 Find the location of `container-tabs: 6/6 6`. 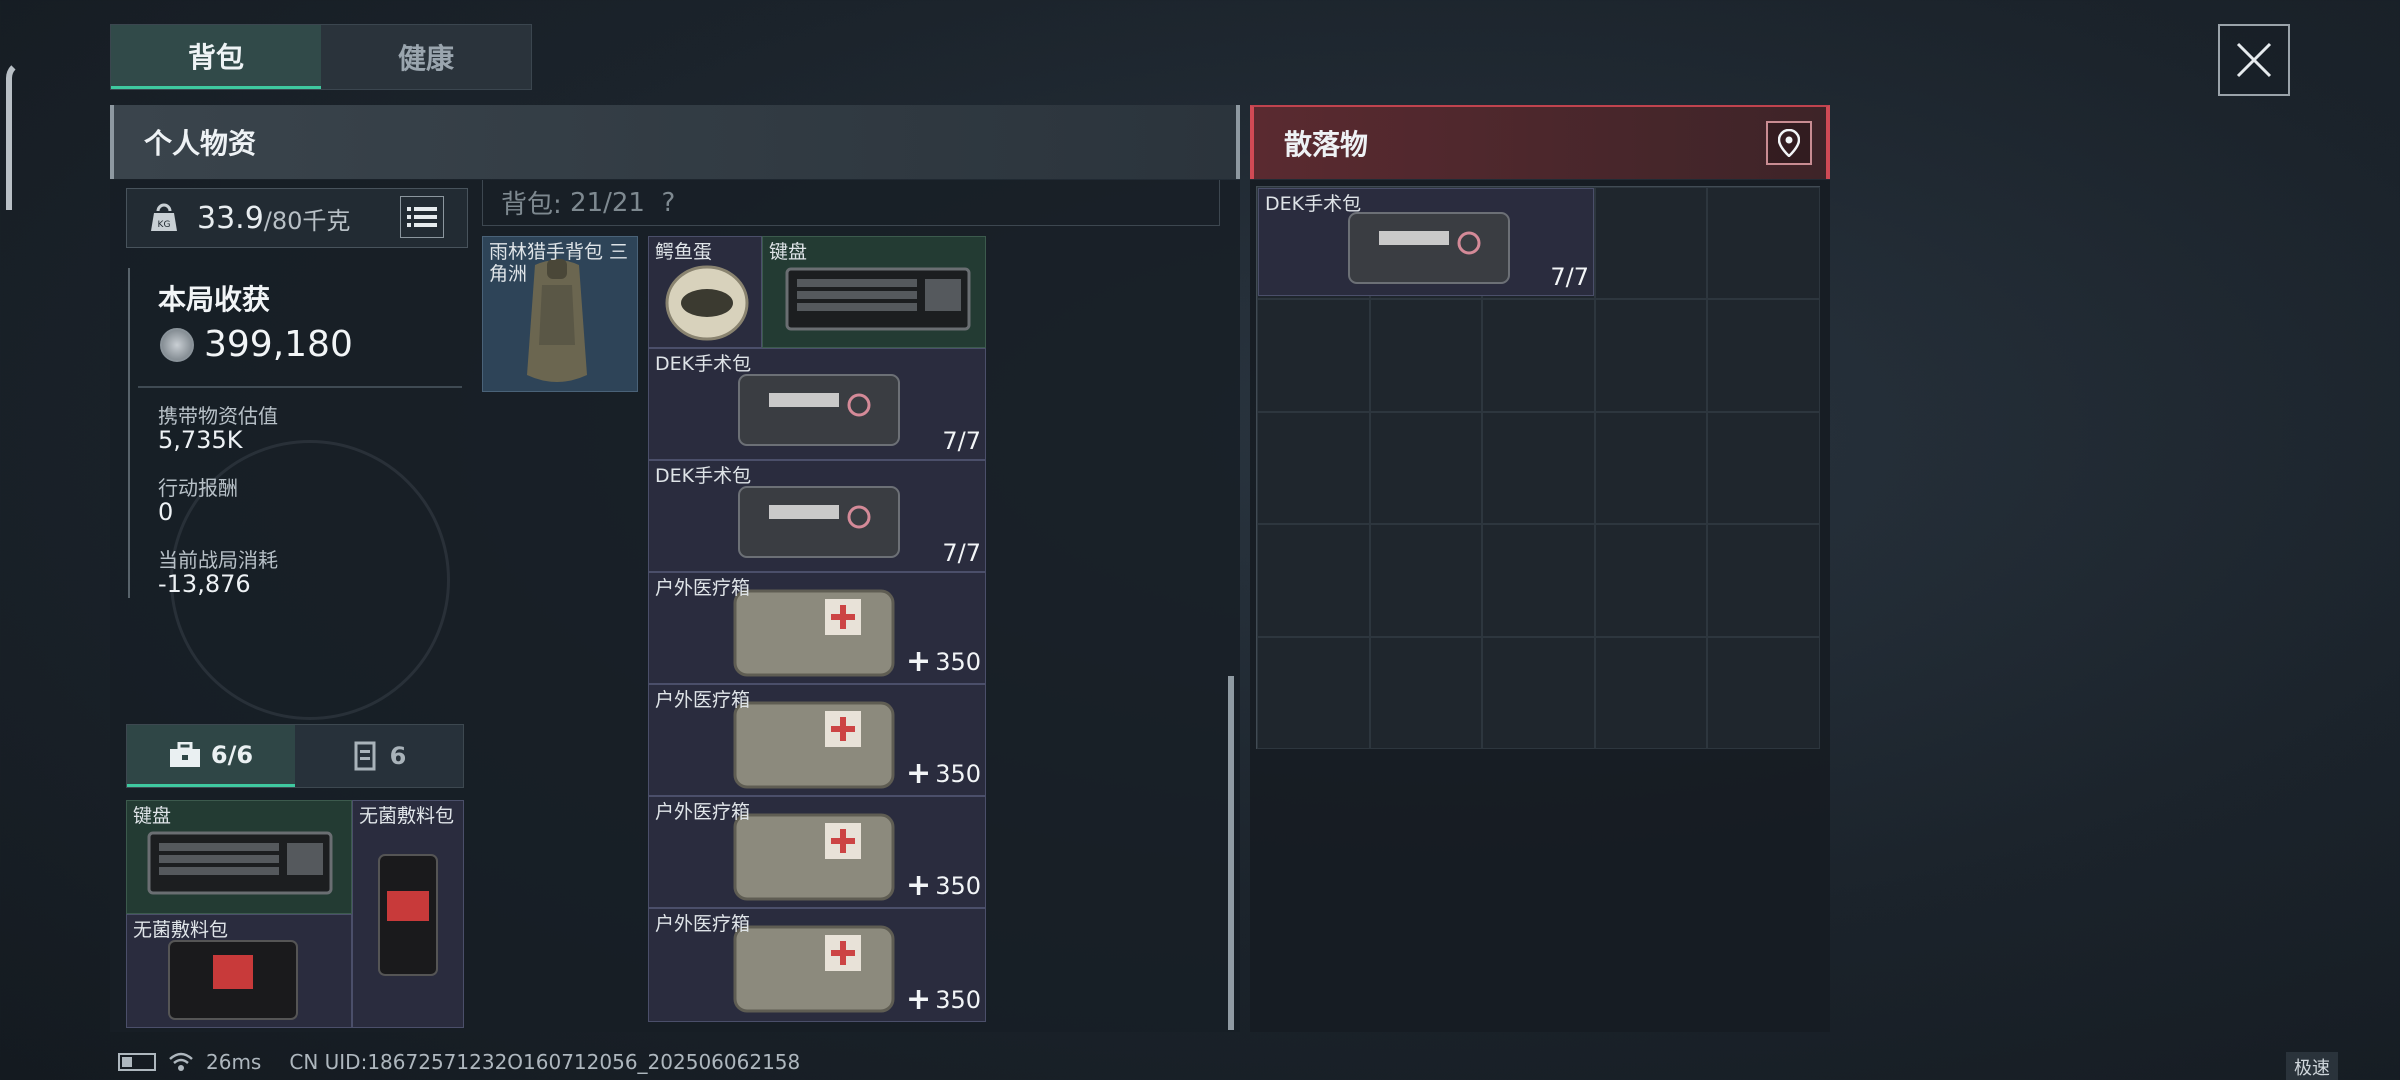

container-tabs: 6/6 6 is located at coordinates (295, 756).